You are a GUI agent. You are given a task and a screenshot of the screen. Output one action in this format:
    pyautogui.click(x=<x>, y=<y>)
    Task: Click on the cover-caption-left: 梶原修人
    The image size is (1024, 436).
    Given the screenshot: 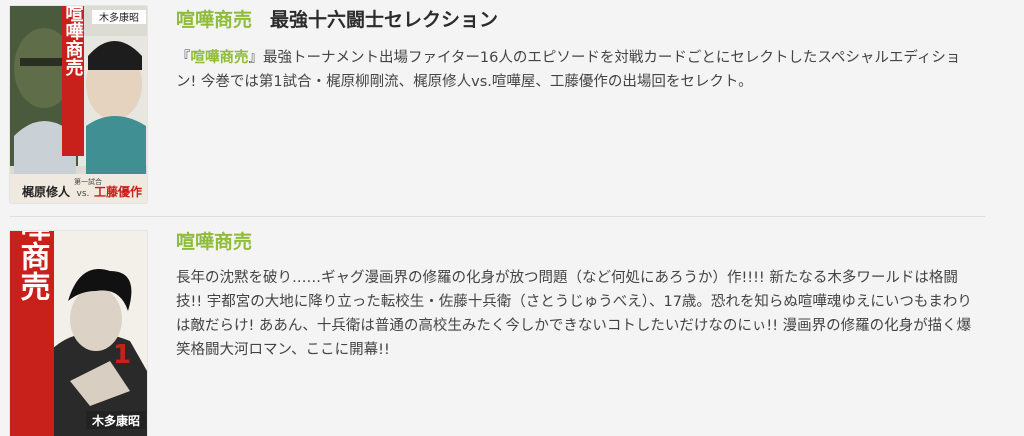 What is the action you would take?
    pyautogui.click(x=46, y=191)
    